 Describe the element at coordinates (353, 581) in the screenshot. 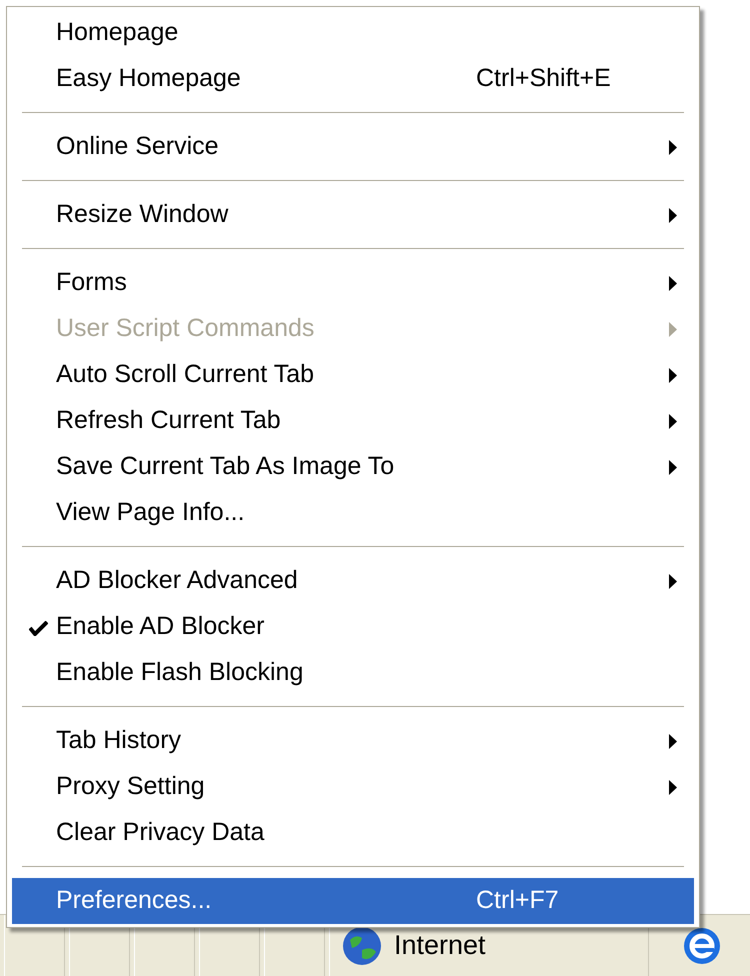

I see `menu-item: AD Blocker Advanced` at that location.